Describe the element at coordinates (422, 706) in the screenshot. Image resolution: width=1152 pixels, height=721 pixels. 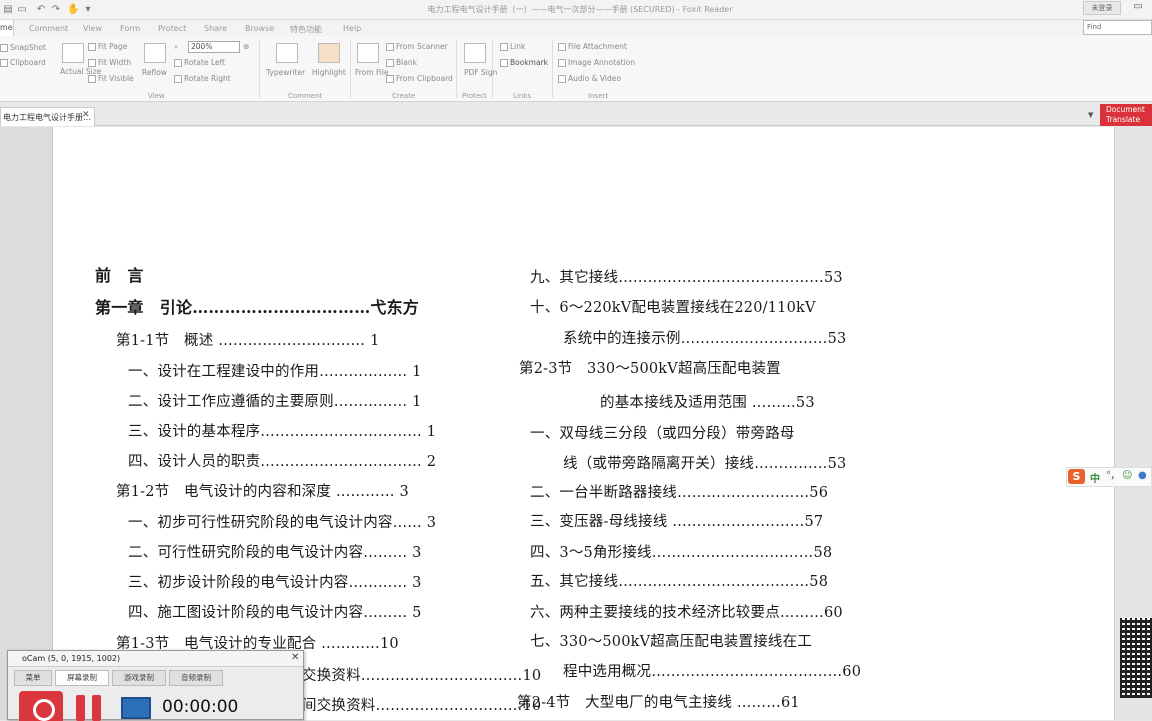
I see `toc-line: 间交换资料…………………………10` at that location.